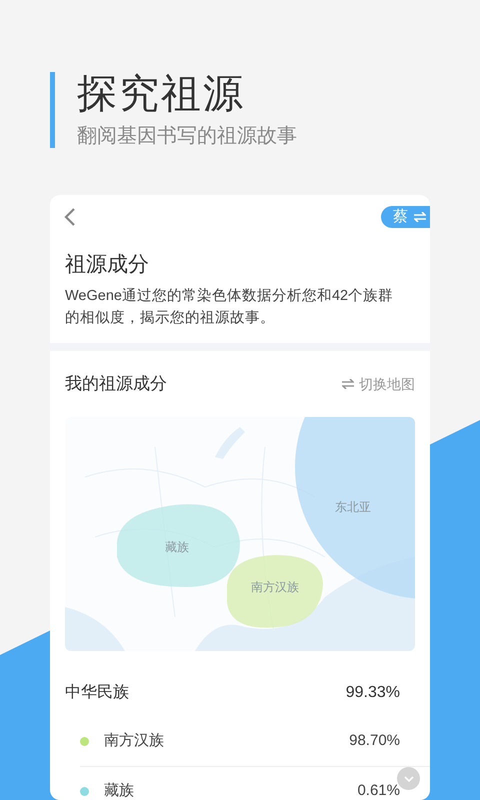 The image size is (480, 800). I want to click on group-percent: 99.33%, so click(373, 693).